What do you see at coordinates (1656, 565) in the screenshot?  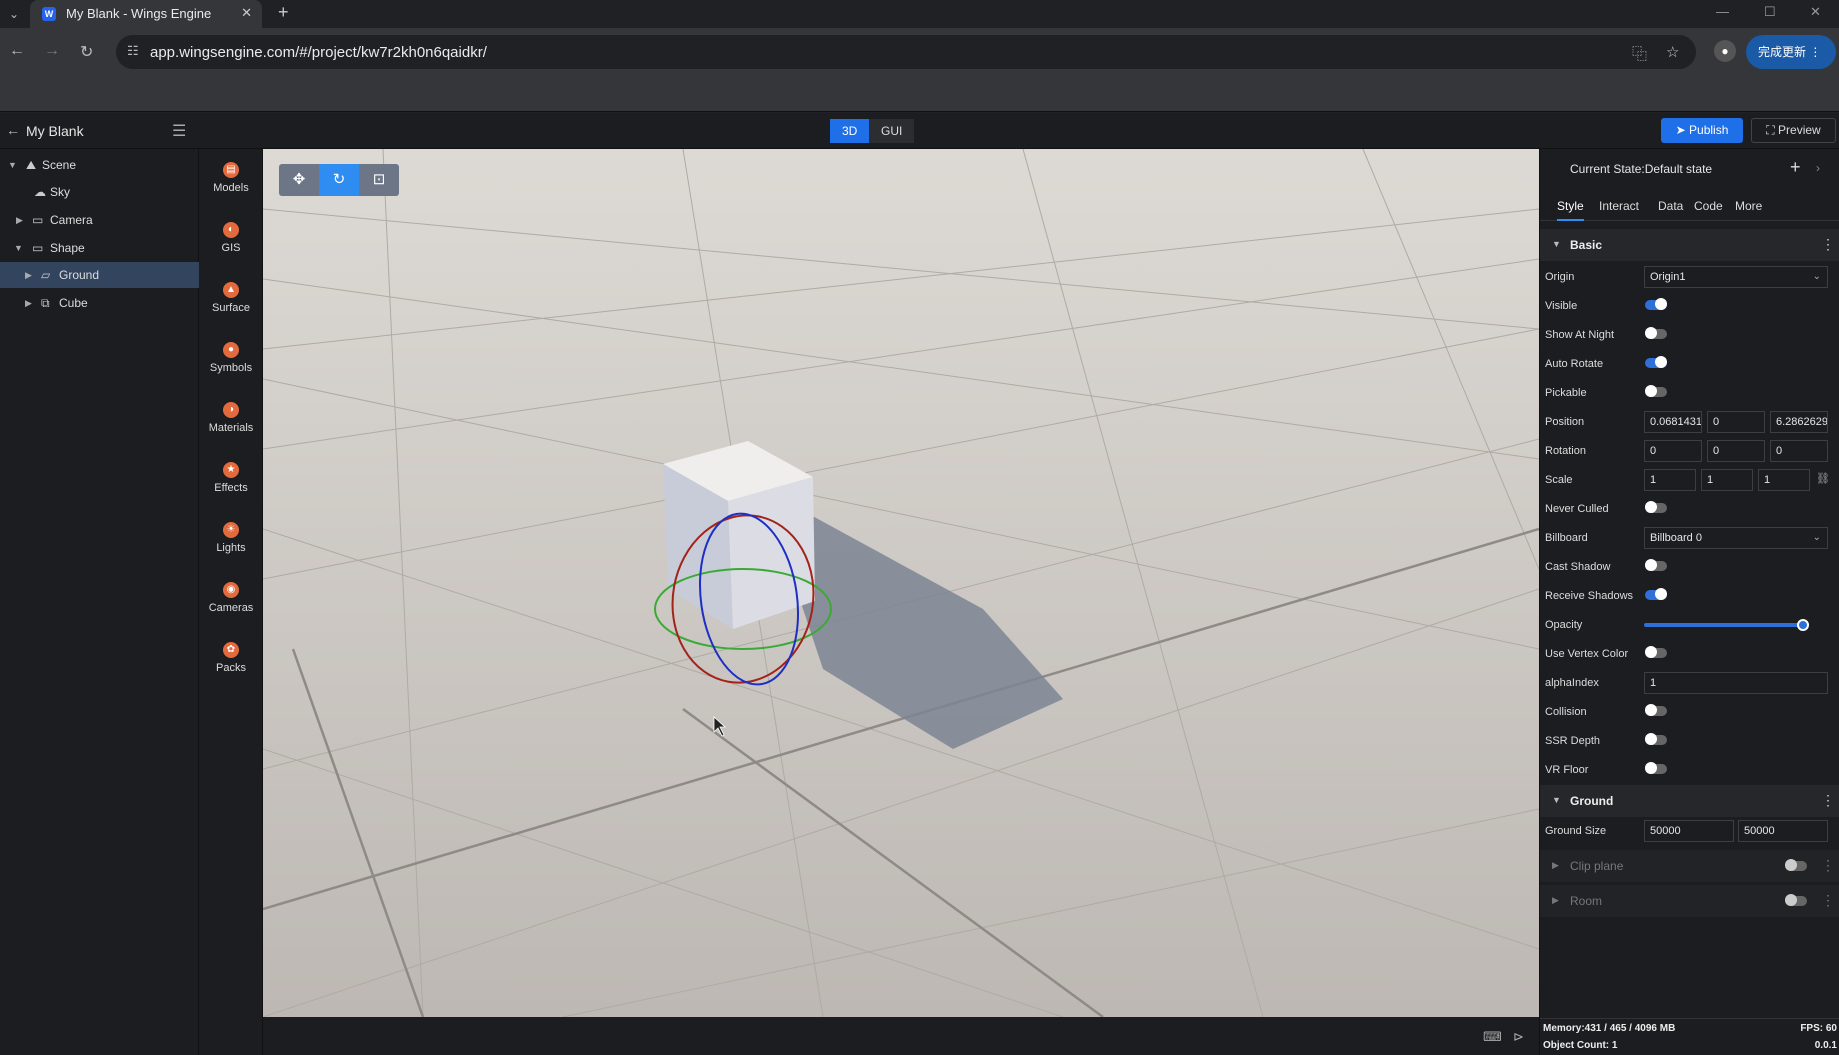 I see `cast-shadow-toggle` at bounding box center [1656, 565].